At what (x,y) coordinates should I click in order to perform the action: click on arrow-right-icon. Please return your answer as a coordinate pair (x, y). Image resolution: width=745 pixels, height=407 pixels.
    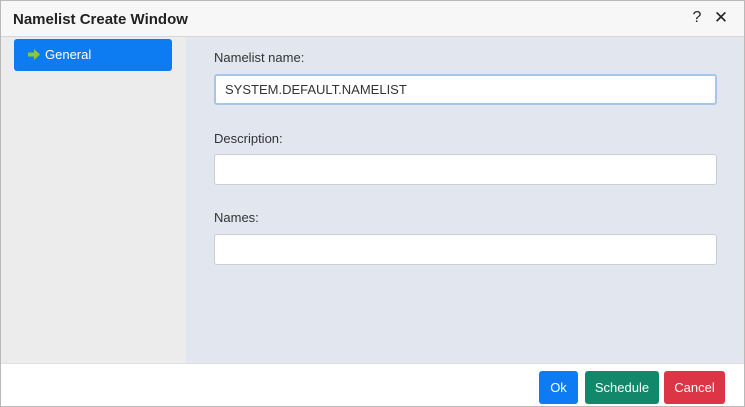
    Looking at the image, I should click on (34, 54).